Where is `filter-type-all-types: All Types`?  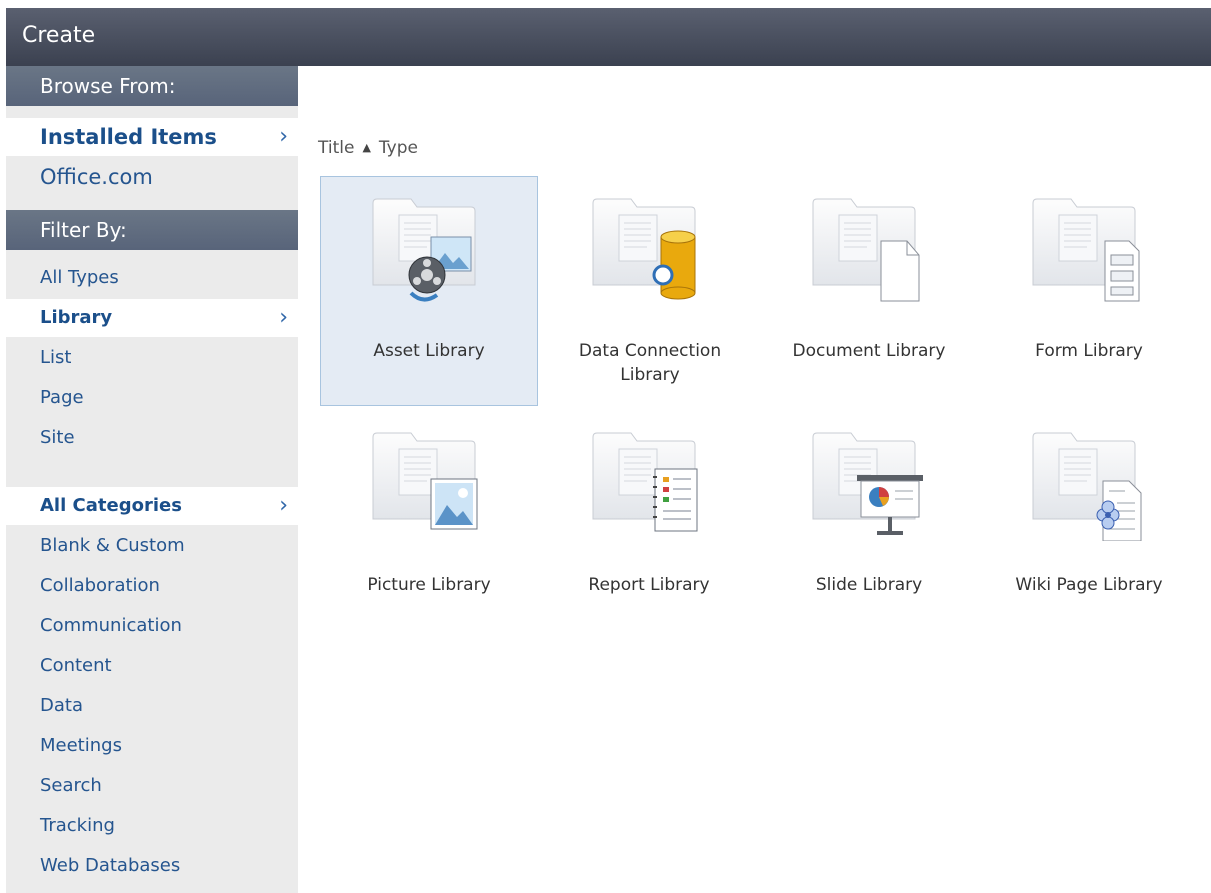 filter-type-all-types: All Types is located at coordinates (152, 278).